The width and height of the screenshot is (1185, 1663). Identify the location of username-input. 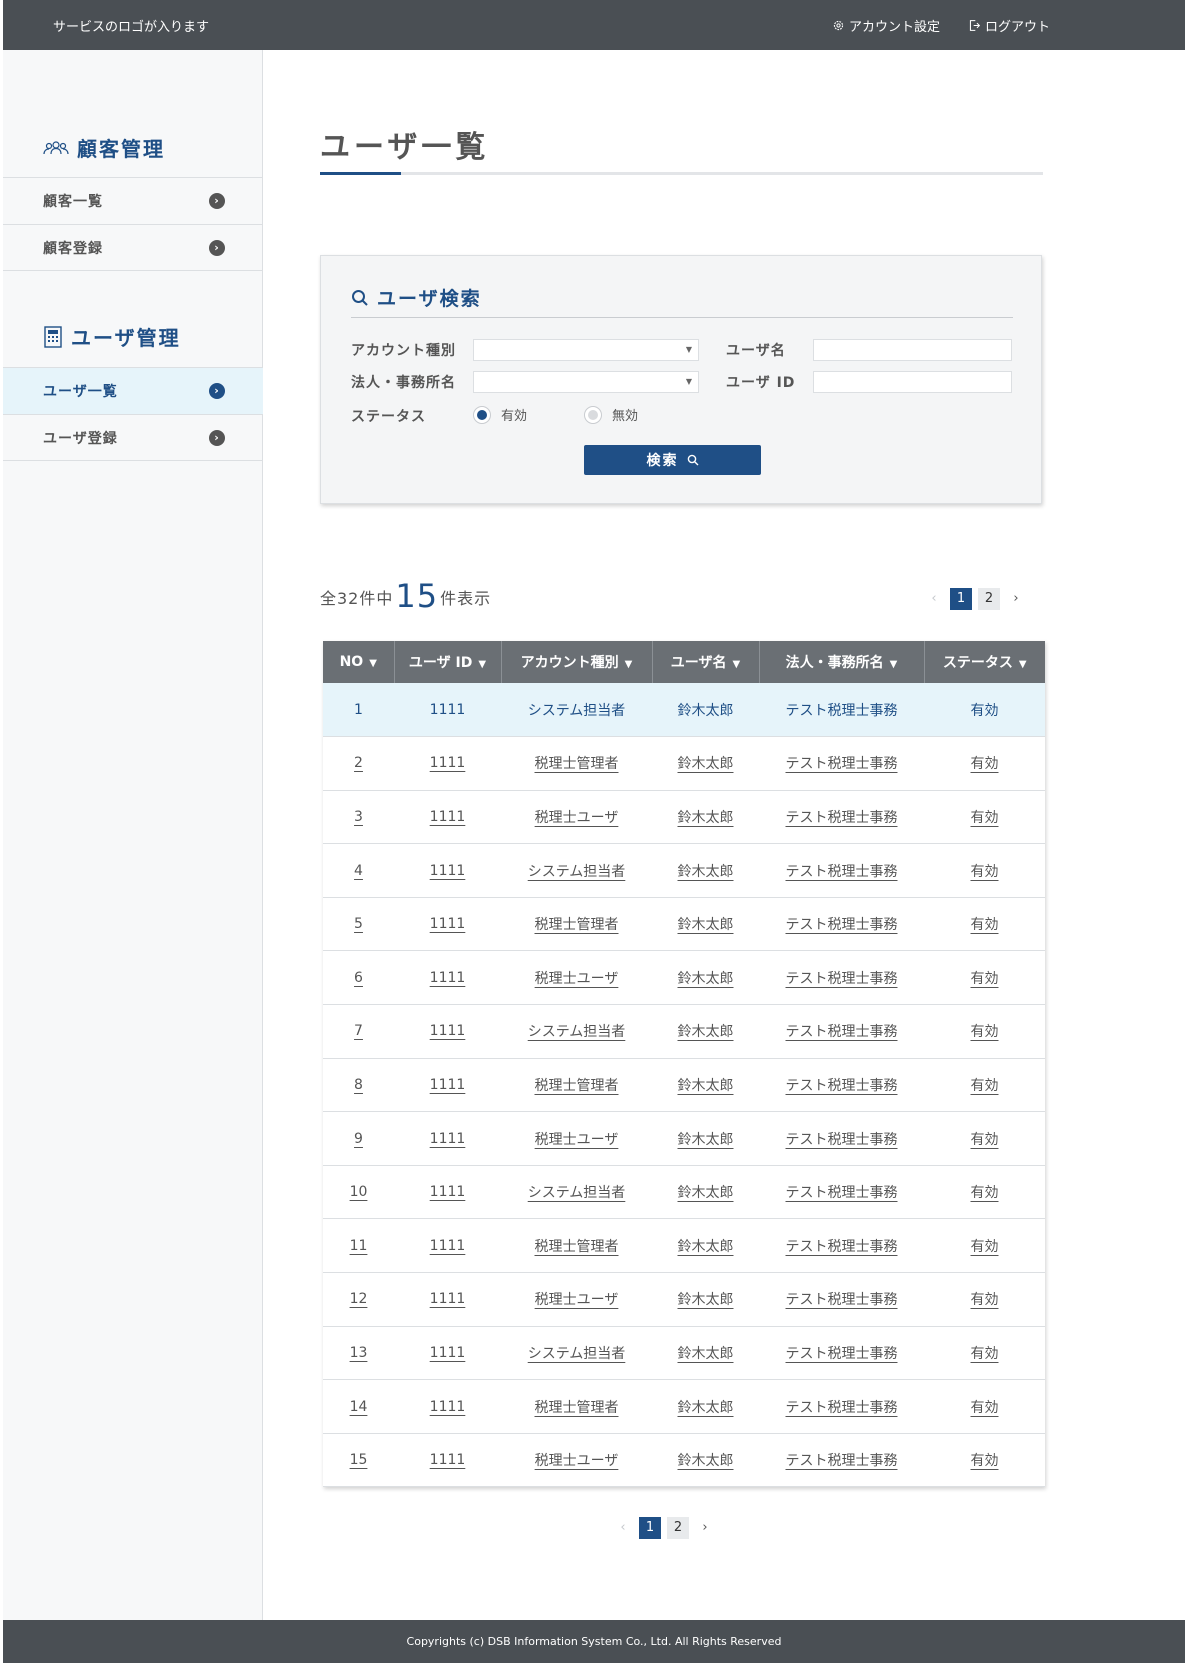
(912, 350).